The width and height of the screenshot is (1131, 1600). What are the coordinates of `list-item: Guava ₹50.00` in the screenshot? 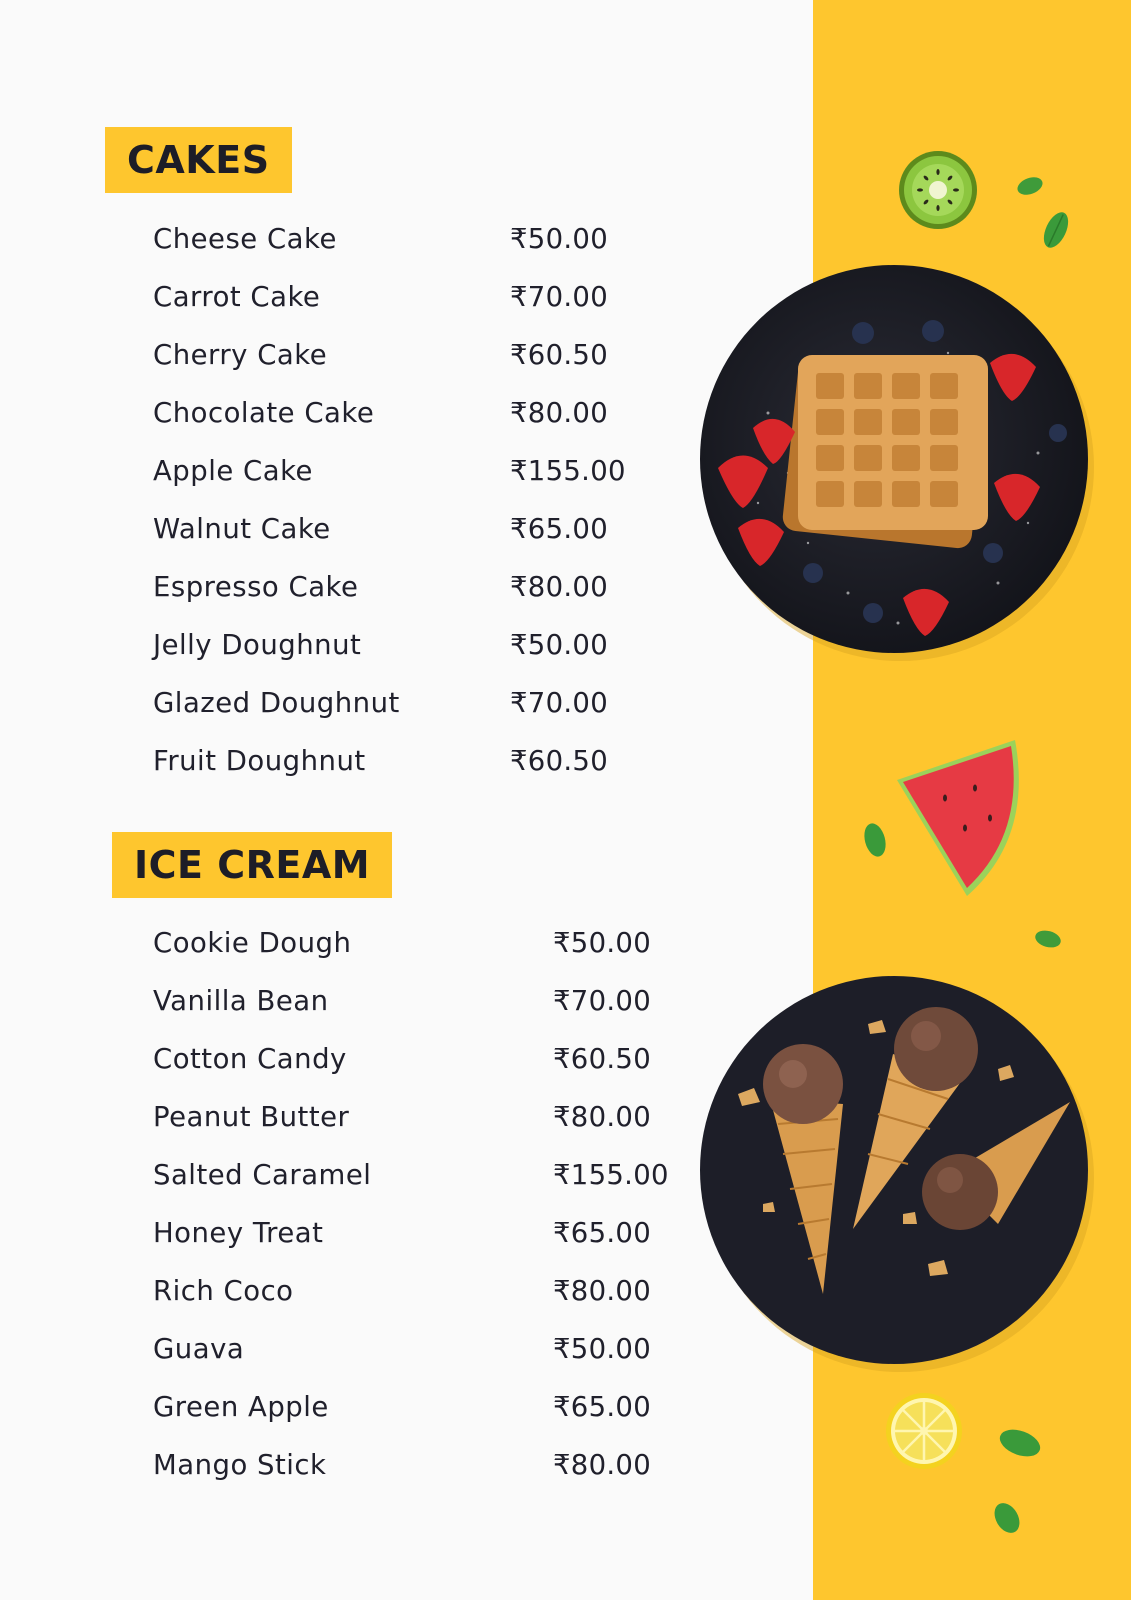 It's located at (411, 1349).